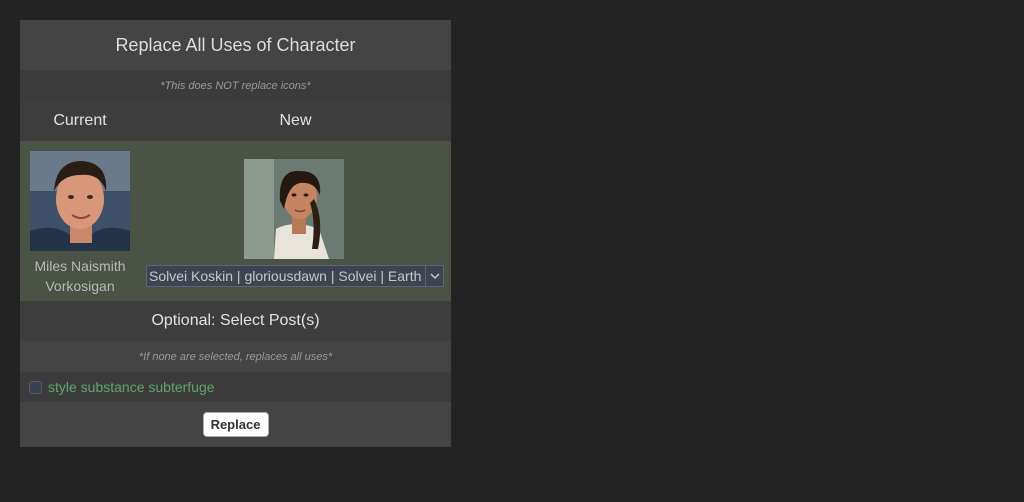  I want to click on post-checkbox, so click(35, 387).